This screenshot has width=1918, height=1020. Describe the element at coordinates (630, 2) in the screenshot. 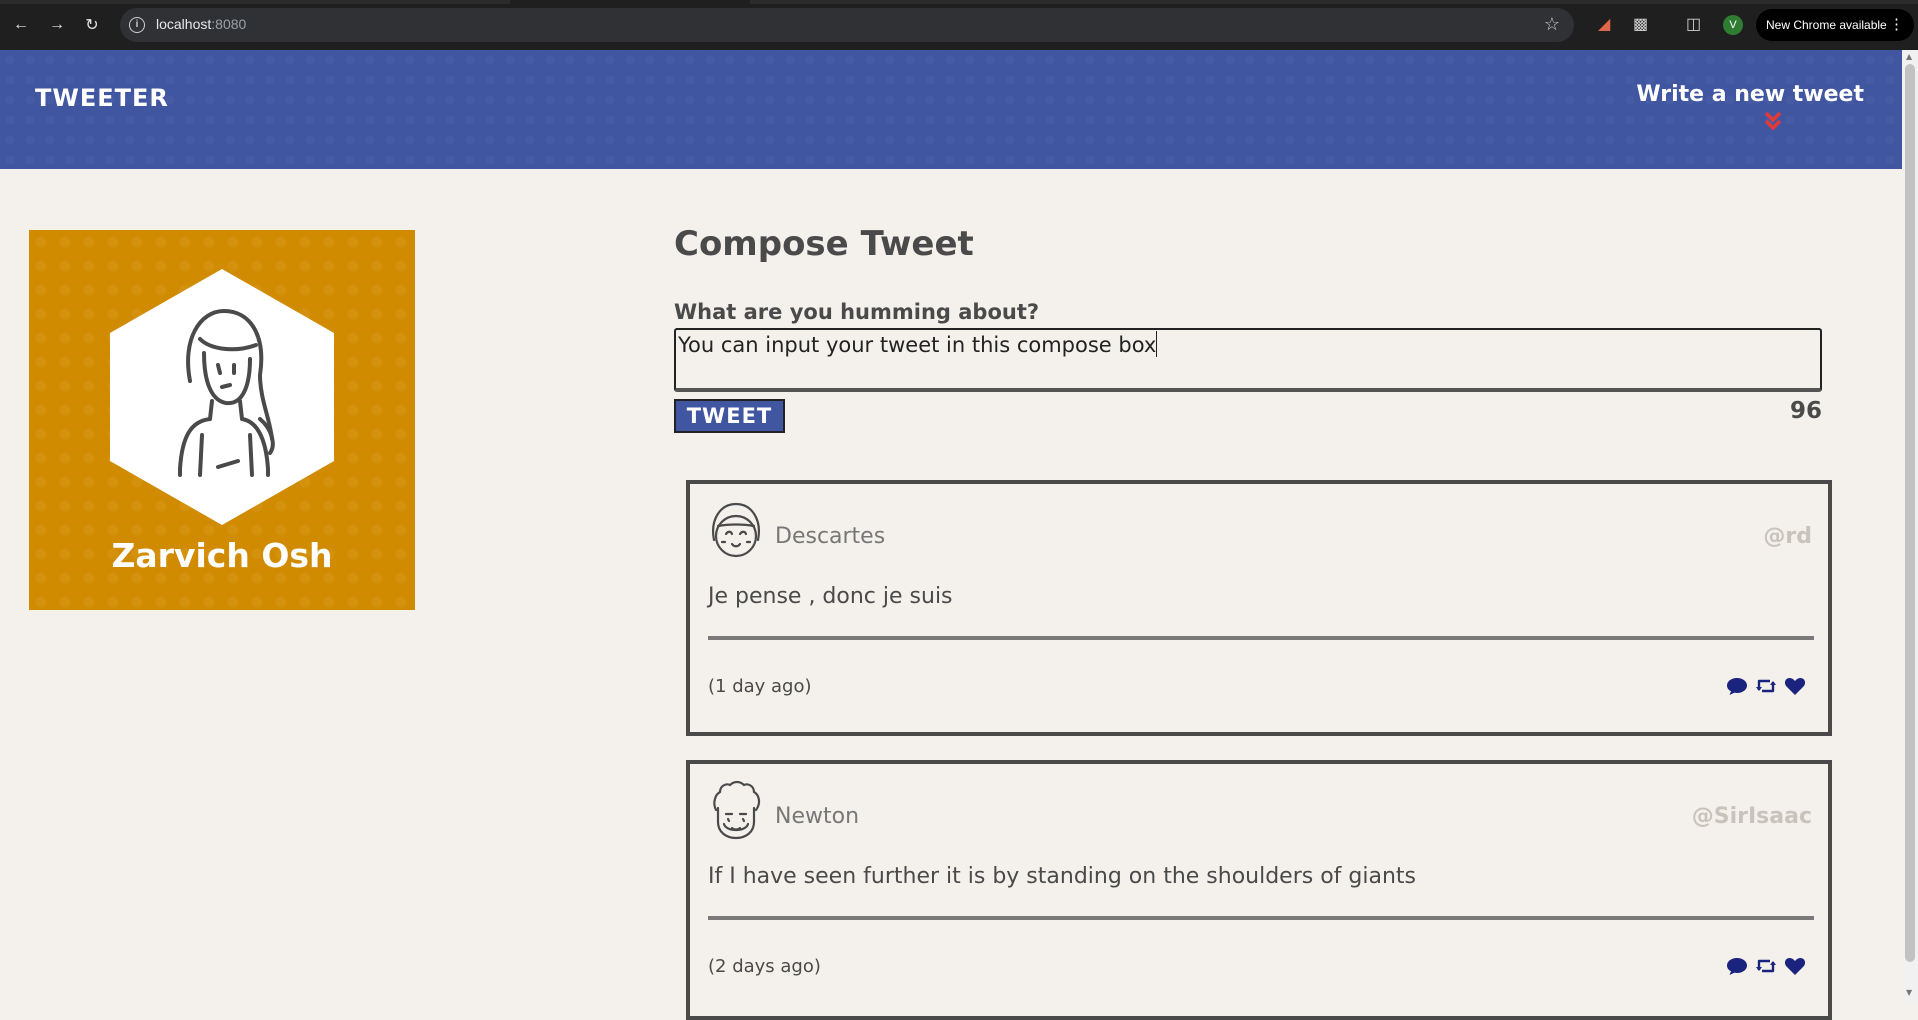

I see `active-tab` at that location.